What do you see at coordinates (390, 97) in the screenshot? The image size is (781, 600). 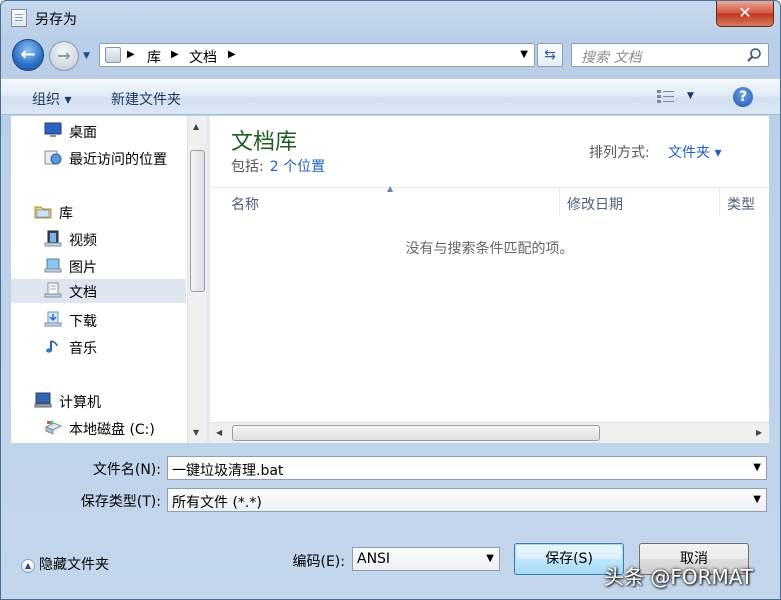 I see `command-bar: 组织 ▾ 新建文件夹 ▼ ?` at bounding box center [390, 97].